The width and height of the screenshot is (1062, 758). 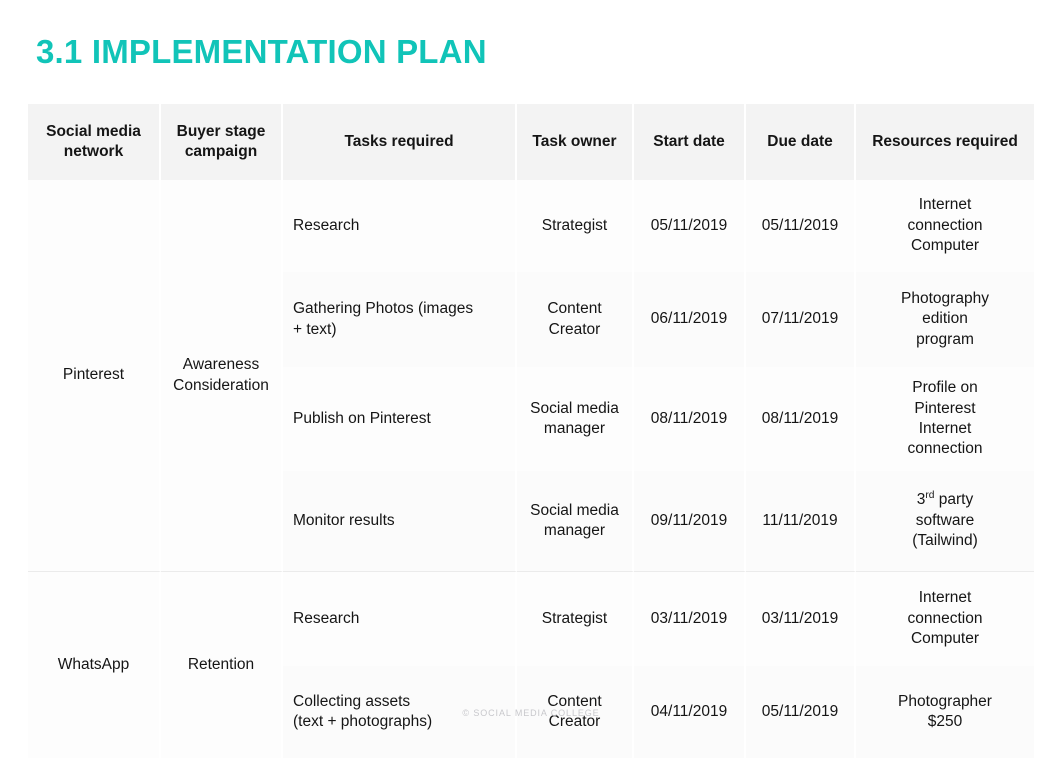 What do you see at coordinates (801, 521) in the screenshot?
I see `cell-due-date: 11/11/2019` at bounding box center [801, 521].